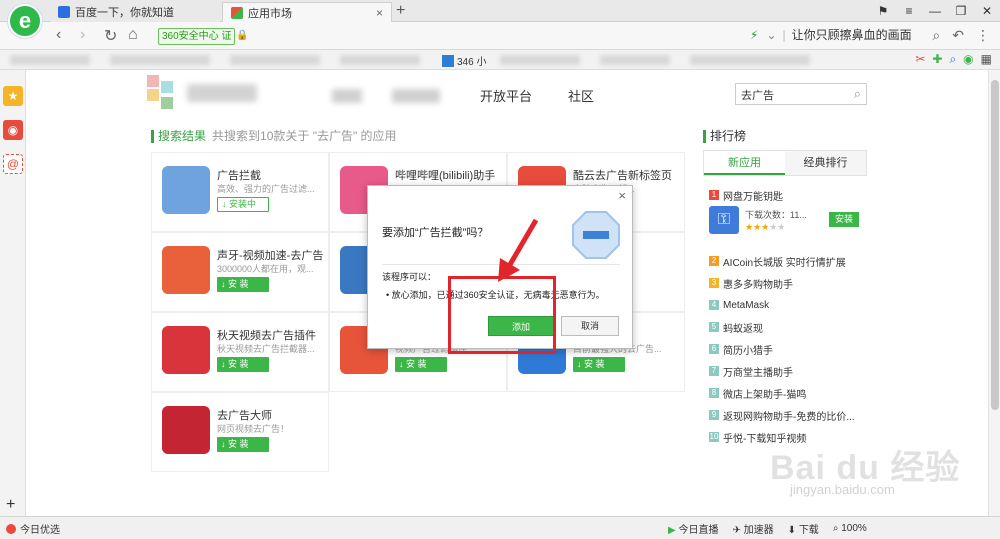  What do you see at coordinates (463, 95) in the screenshot?
I see `site-nav: 开放平台 社区` at bounding box center [463, 95].